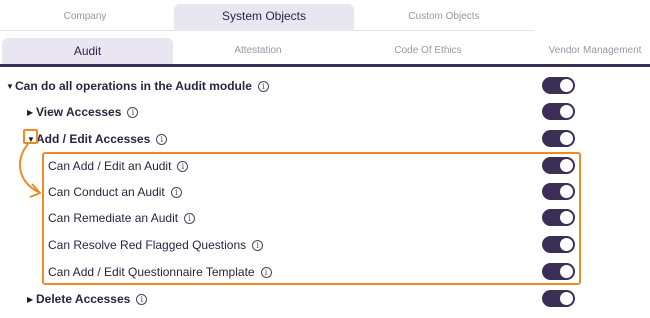 This screenshot has width=650, height=318. Describe the element at coordinates (558, 298) in the screenshot. I see `delete-accesses-toggle` at that location.